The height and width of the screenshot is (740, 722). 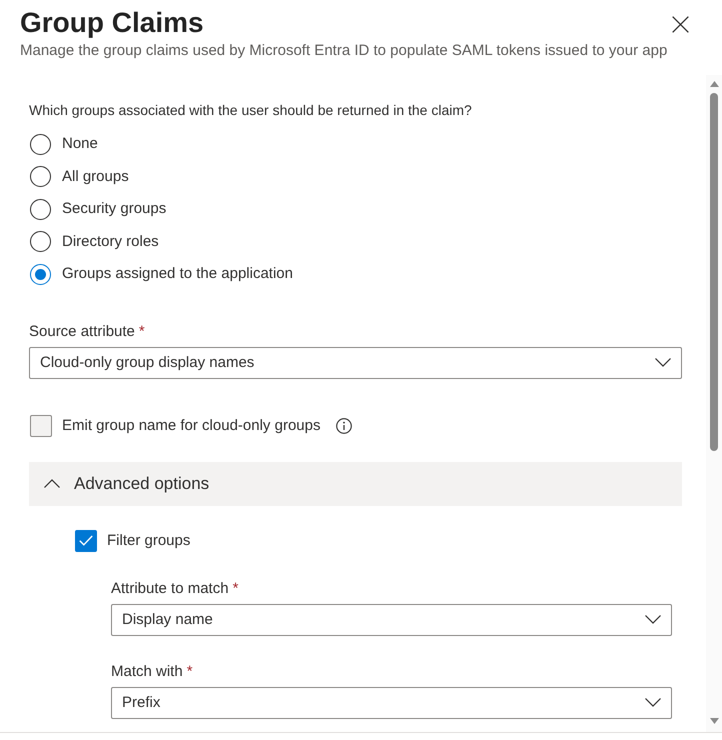 What do you see at coordinates (344, 426) in the screenshot?
I see `info-icon` at bounding box center [344, 426].